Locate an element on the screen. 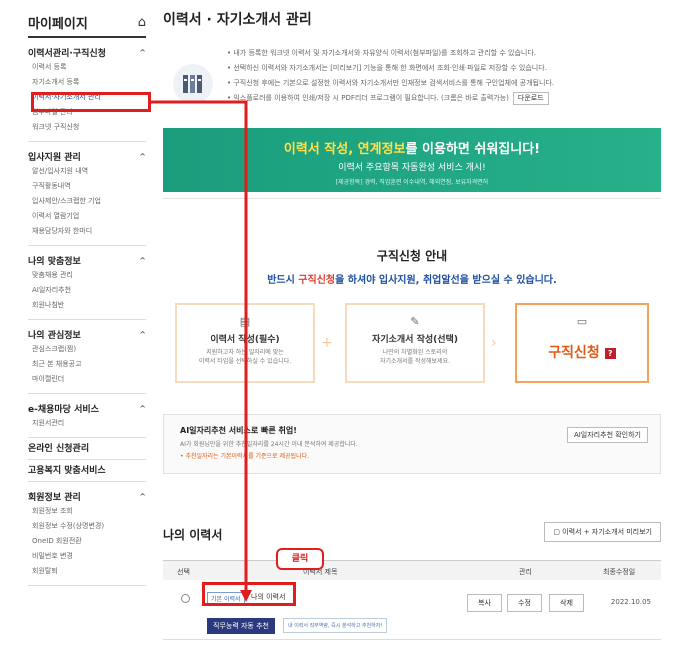  arrow-line is located at coordinates (199, 348).